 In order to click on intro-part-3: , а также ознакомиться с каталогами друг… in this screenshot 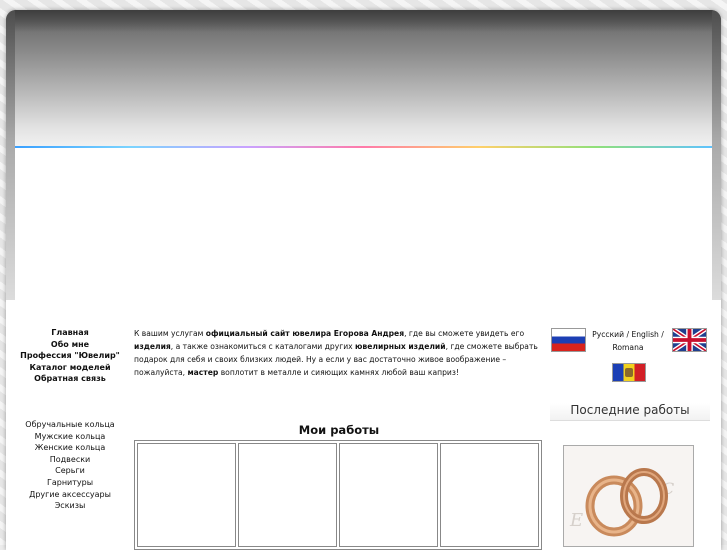, I will do `click(263, 346)`.